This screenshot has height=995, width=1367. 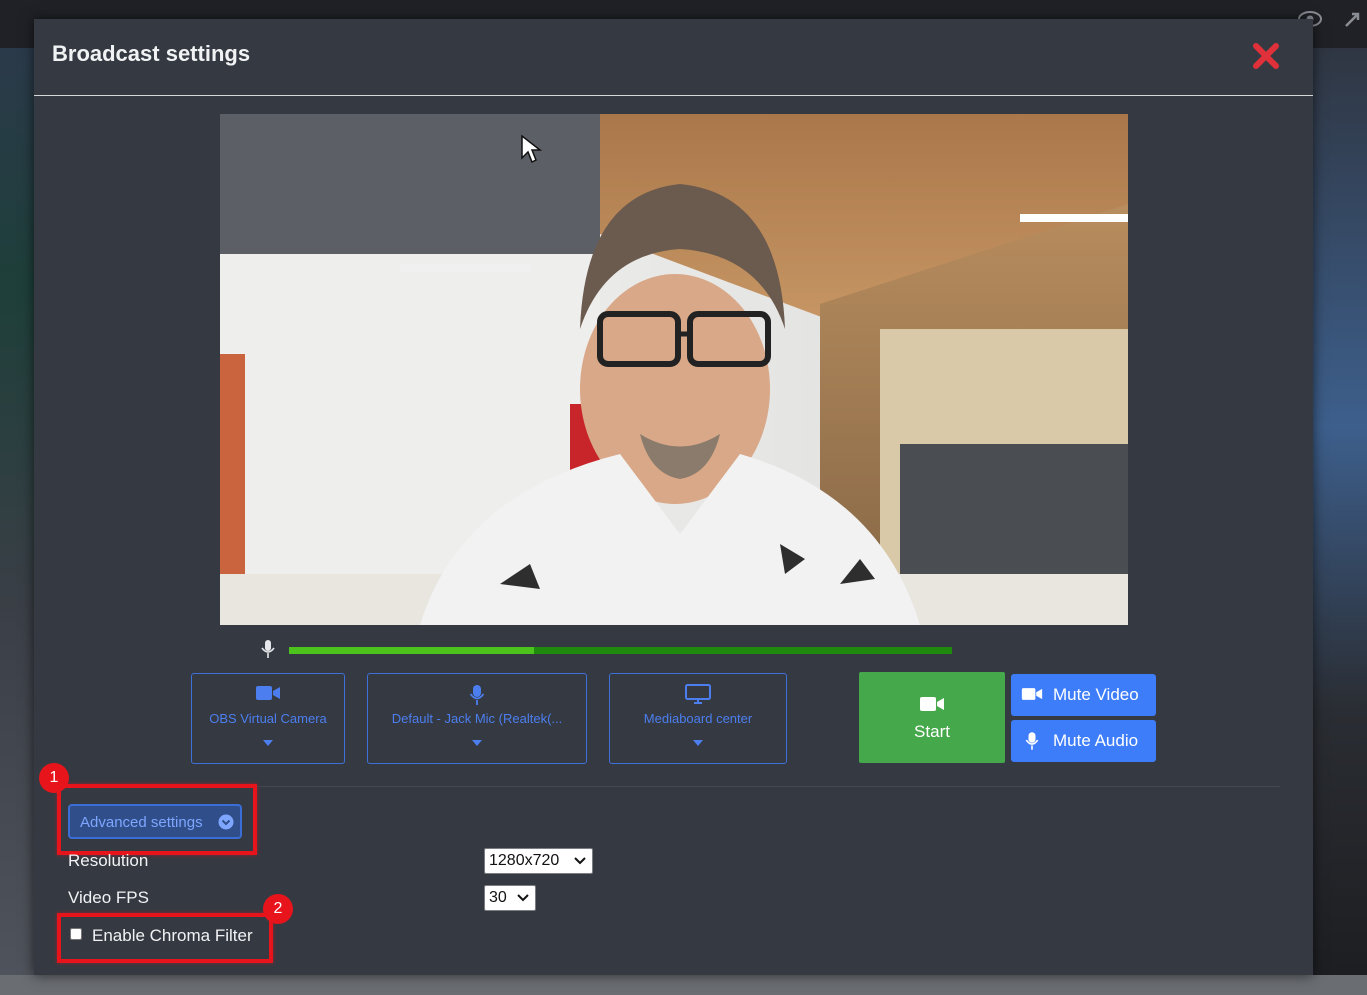 What do you see at coordinates (1353, 19) in the screenshot?
I see `pointer-icon` at bounding box center [1353, 19].